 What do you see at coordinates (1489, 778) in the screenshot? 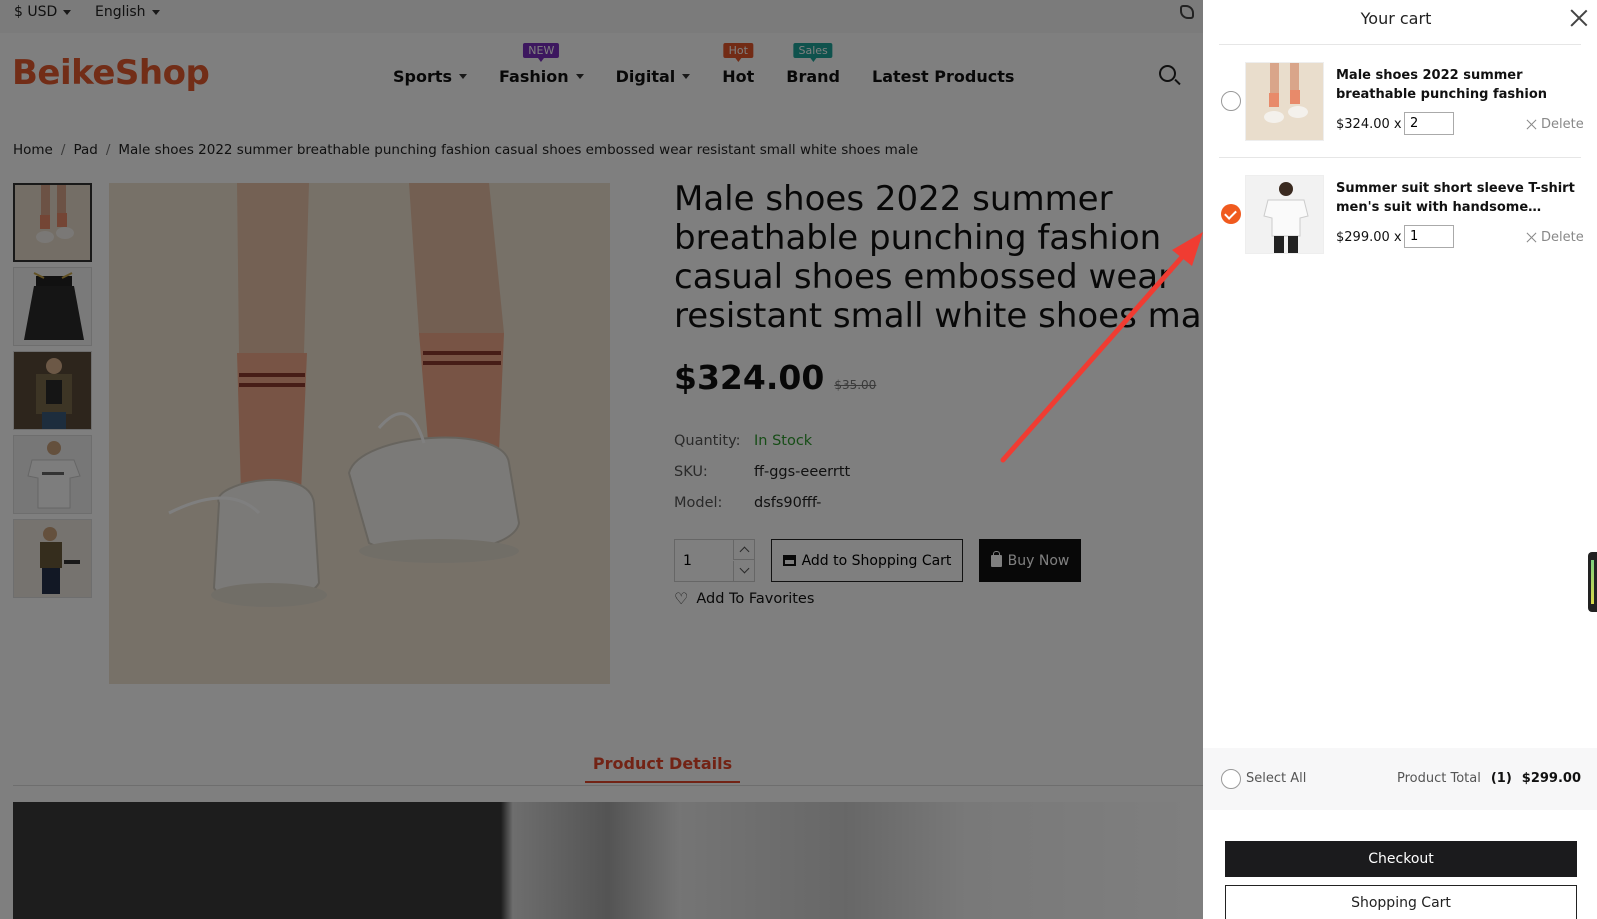
I see `product-total: Product Total (1) $299.00` at bounding box center [1489, 778].